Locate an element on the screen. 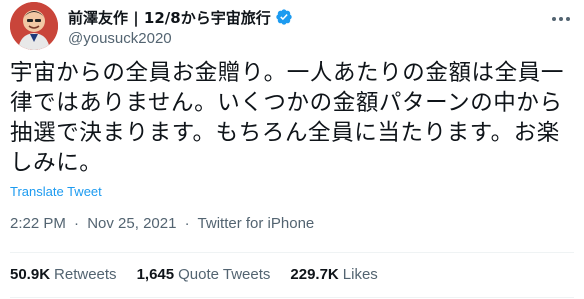  translate-tweet-link: Translate Tweet is located at coordinates (56, 191).